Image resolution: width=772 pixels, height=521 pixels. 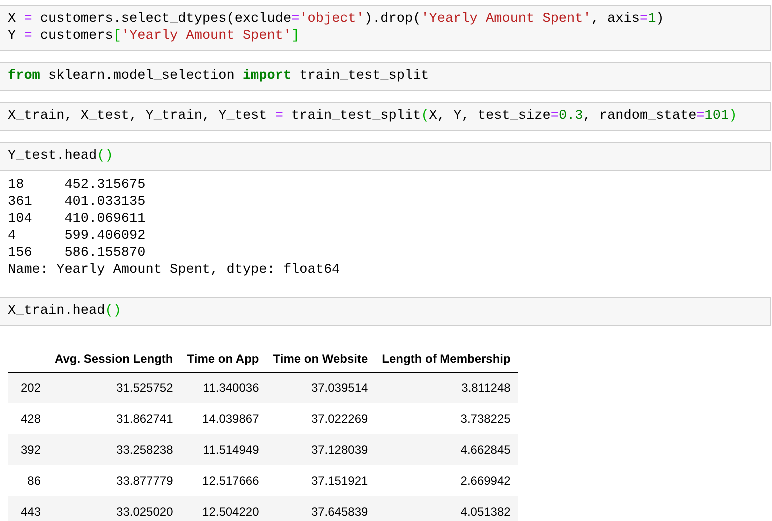 I want to click on table-cell: 4.662845, so click(x=446, y=449).